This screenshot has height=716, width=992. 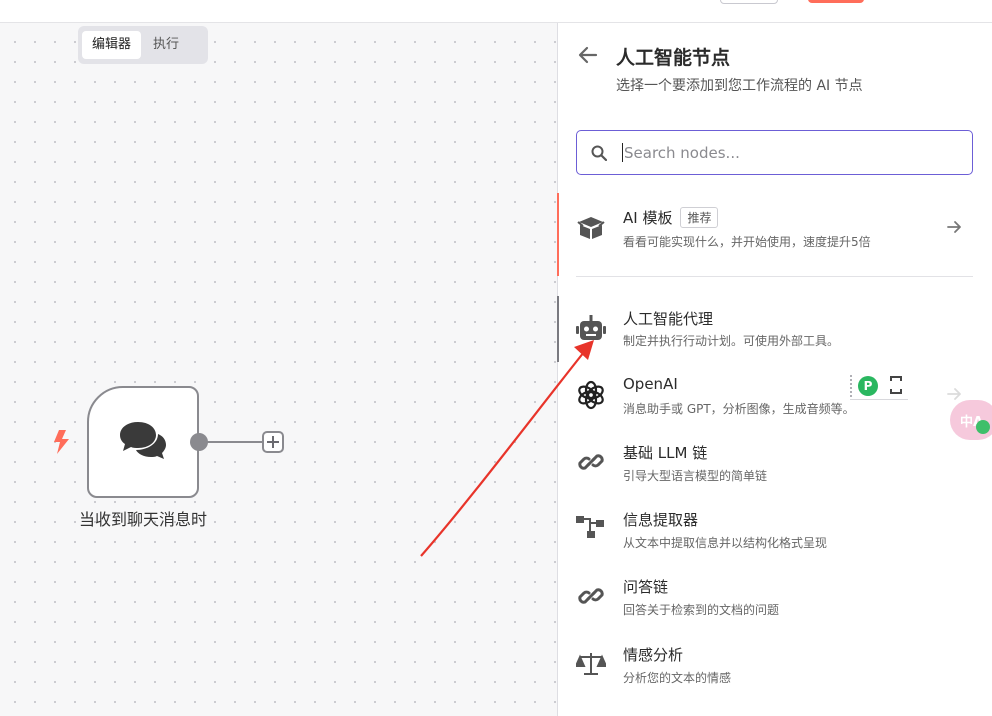 What do you see at coordinates (558, 234) in the screenshot?
I see `active-accent-bar` at bounding box center [558, 234].